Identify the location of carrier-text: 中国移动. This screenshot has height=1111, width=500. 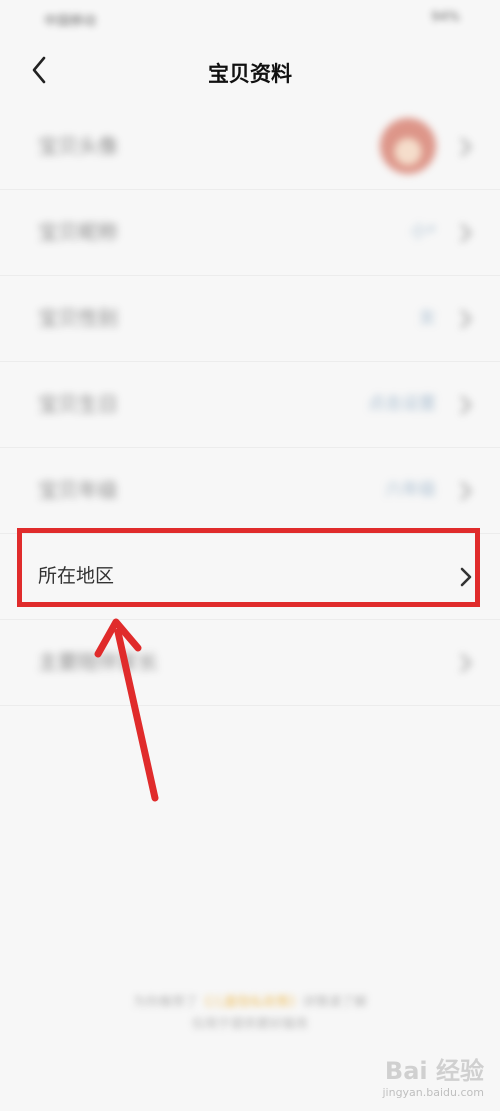
(70, 21).